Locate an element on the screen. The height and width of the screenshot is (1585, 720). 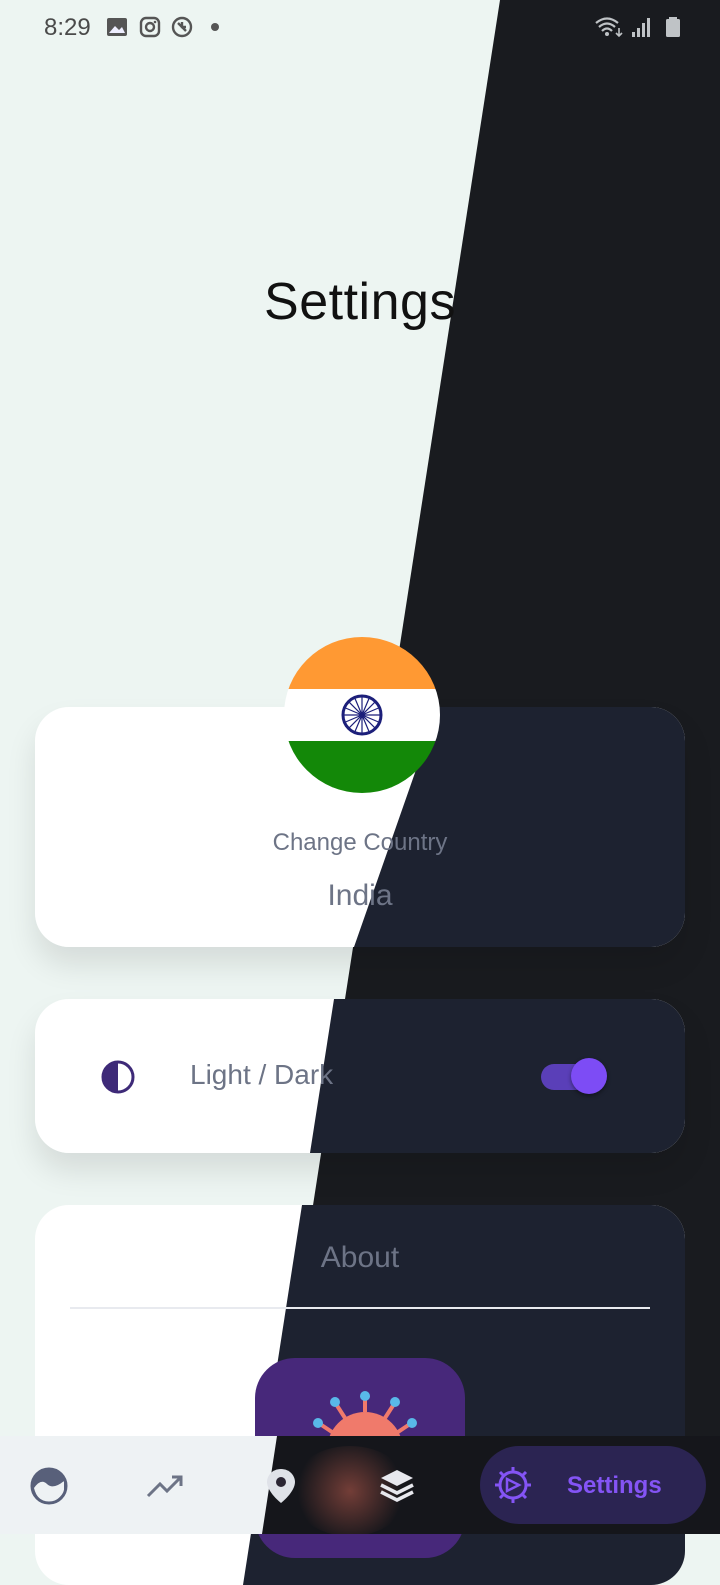
theme-card: Light / Dark is located at coordinates (360, 1076).